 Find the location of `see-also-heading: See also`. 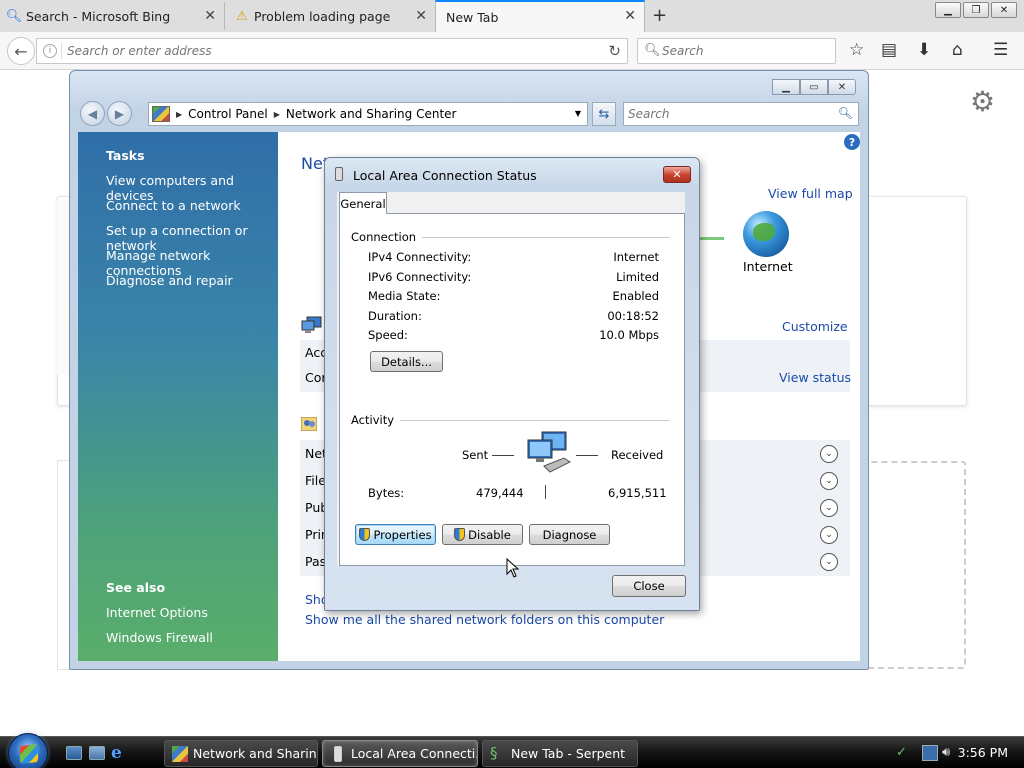

see-also-heading: See also is located at coordinates (136, 587).